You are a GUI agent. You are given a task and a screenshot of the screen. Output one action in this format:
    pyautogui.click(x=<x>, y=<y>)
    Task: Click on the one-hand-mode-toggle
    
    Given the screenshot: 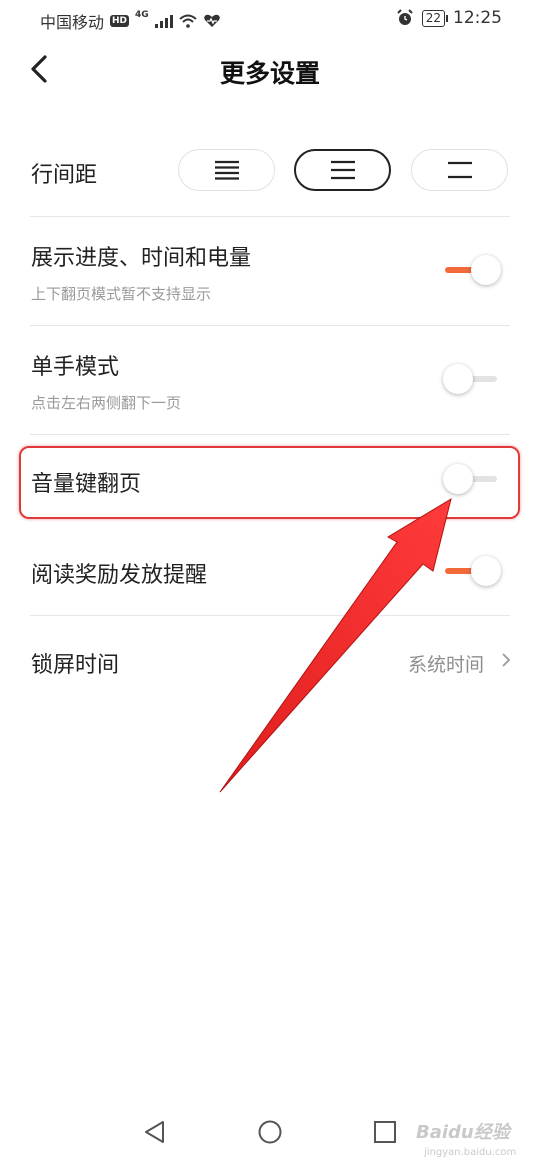 What is the action you would take?
    pyautogui.click(x=472, y=379)
    